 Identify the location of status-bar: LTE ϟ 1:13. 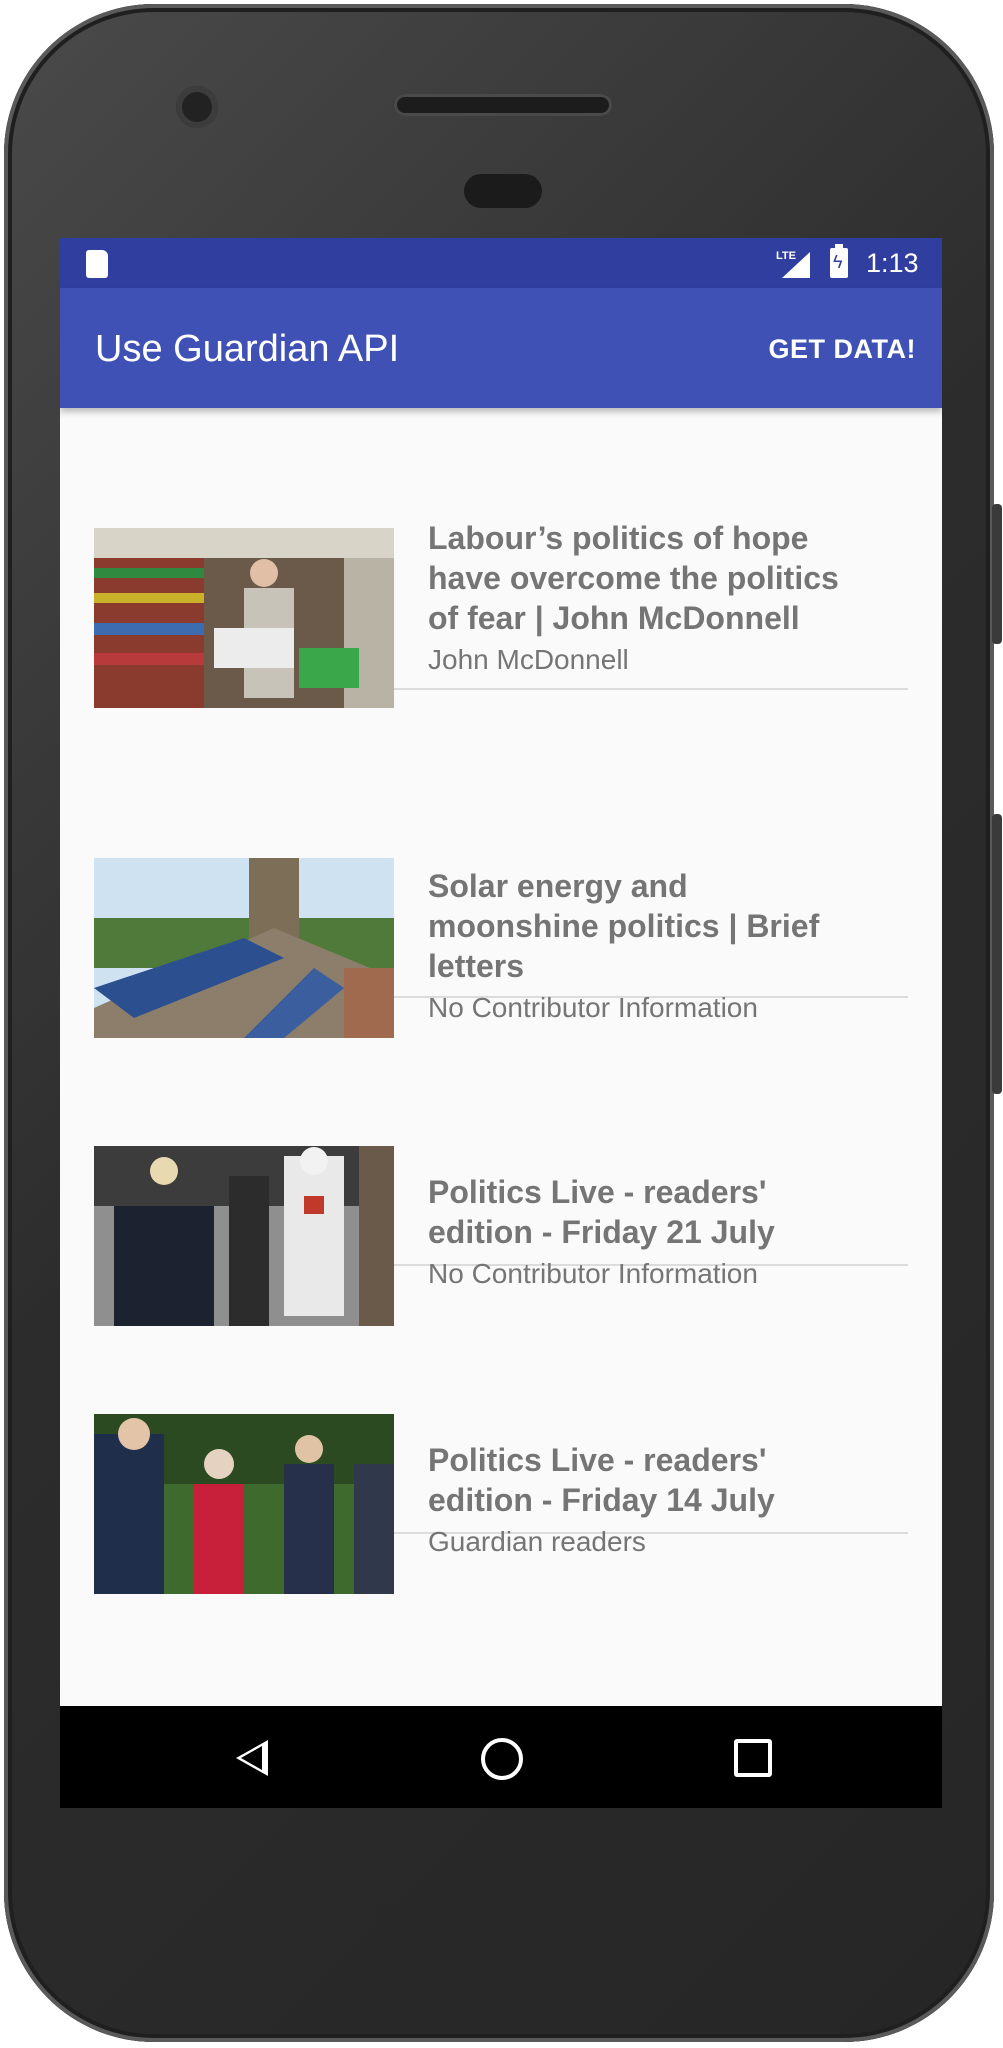
(501, 263).